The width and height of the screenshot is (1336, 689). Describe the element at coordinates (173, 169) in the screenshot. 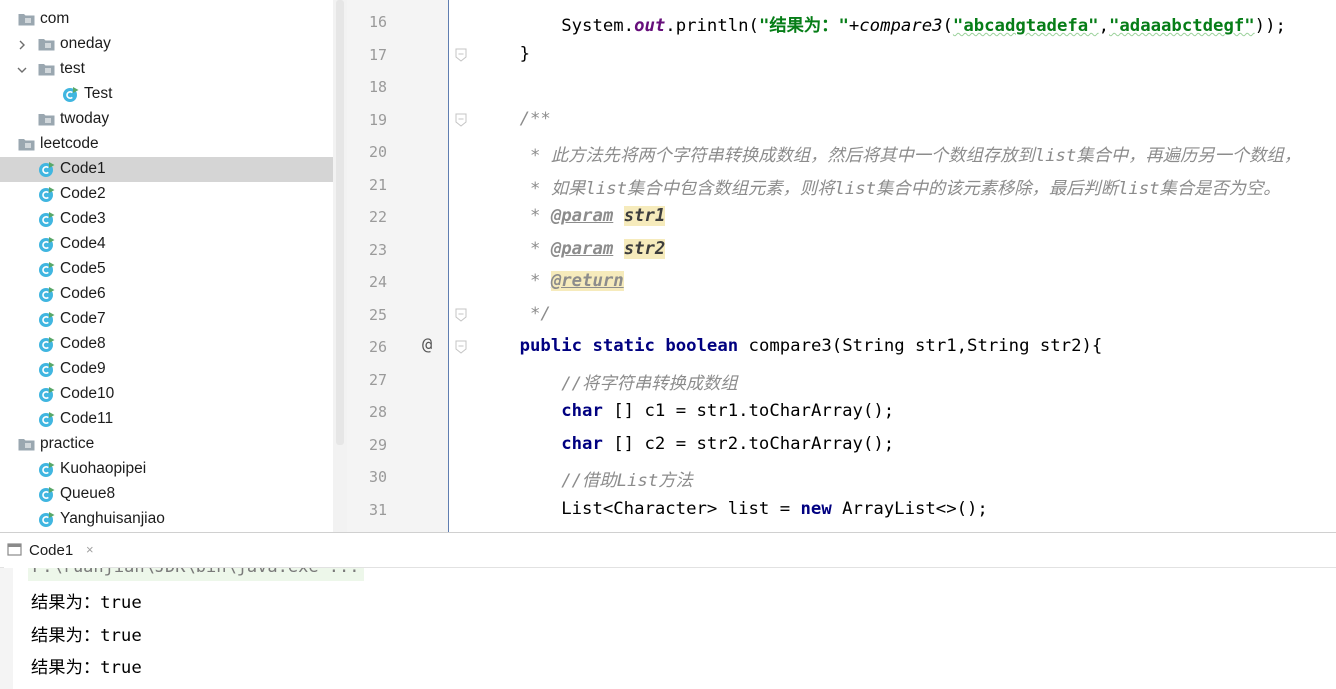

I see `tree-item-code1: Code1` at that location.